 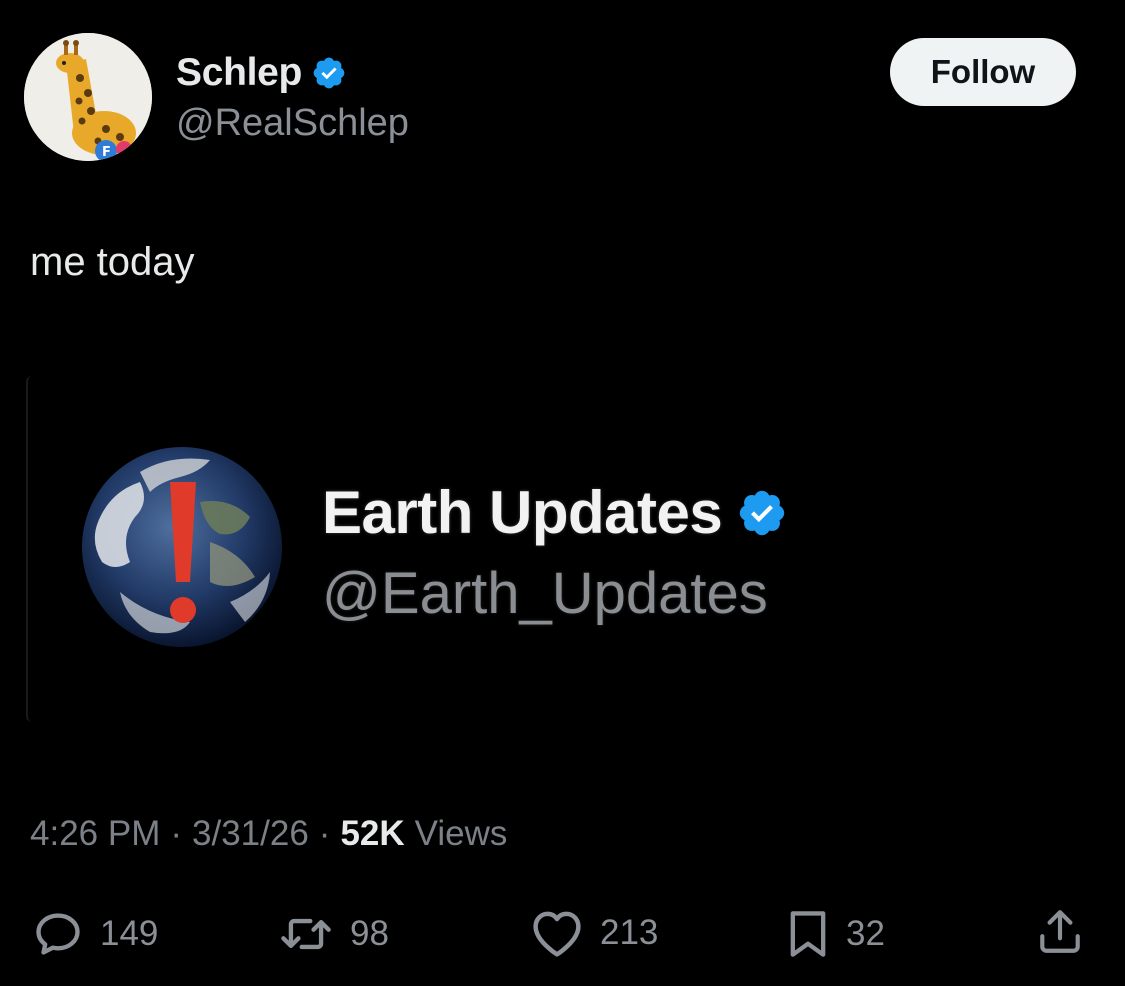 What do you see at coordinates (372, 834) in the screenshot?
I see `views-count: 52K` at bounding box center [372, 834].